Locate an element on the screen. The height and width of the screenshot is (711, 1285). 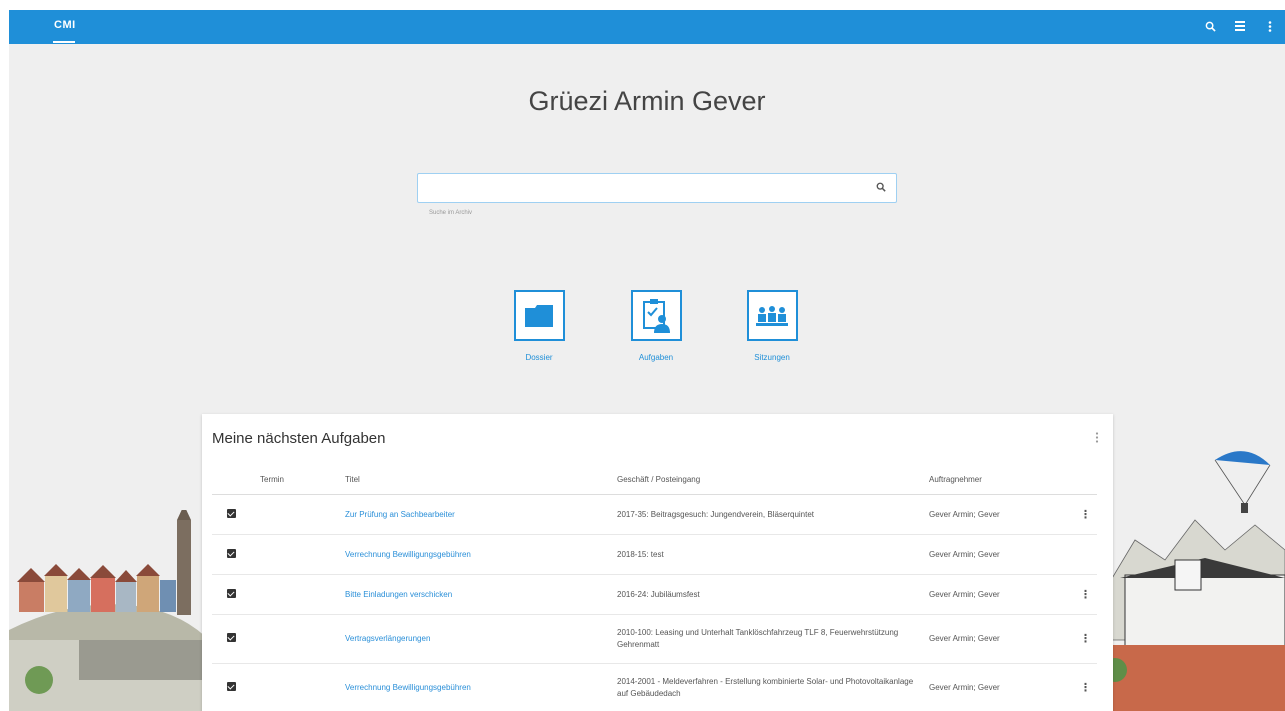
tile-sitzungen: Sitzungen is located at coordinates (772, 326).